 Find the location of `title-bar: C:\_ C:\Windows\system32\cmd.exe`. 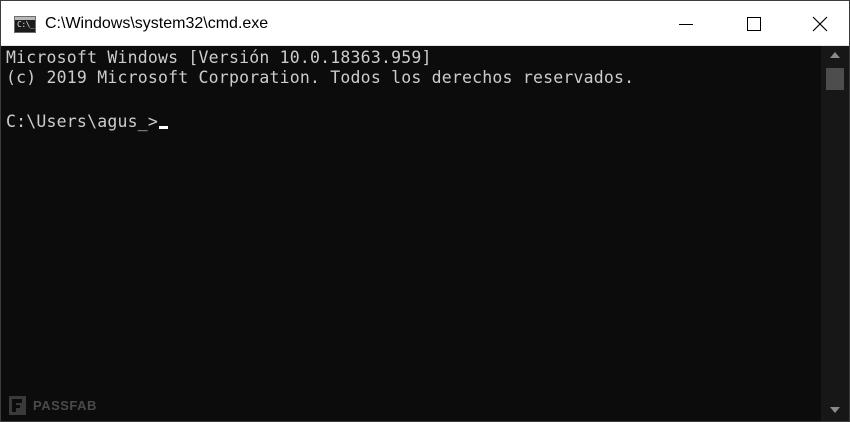

title-bar: C:\_ C:\Windows\system32\cmd.exe is located at coordinates (425, 23).